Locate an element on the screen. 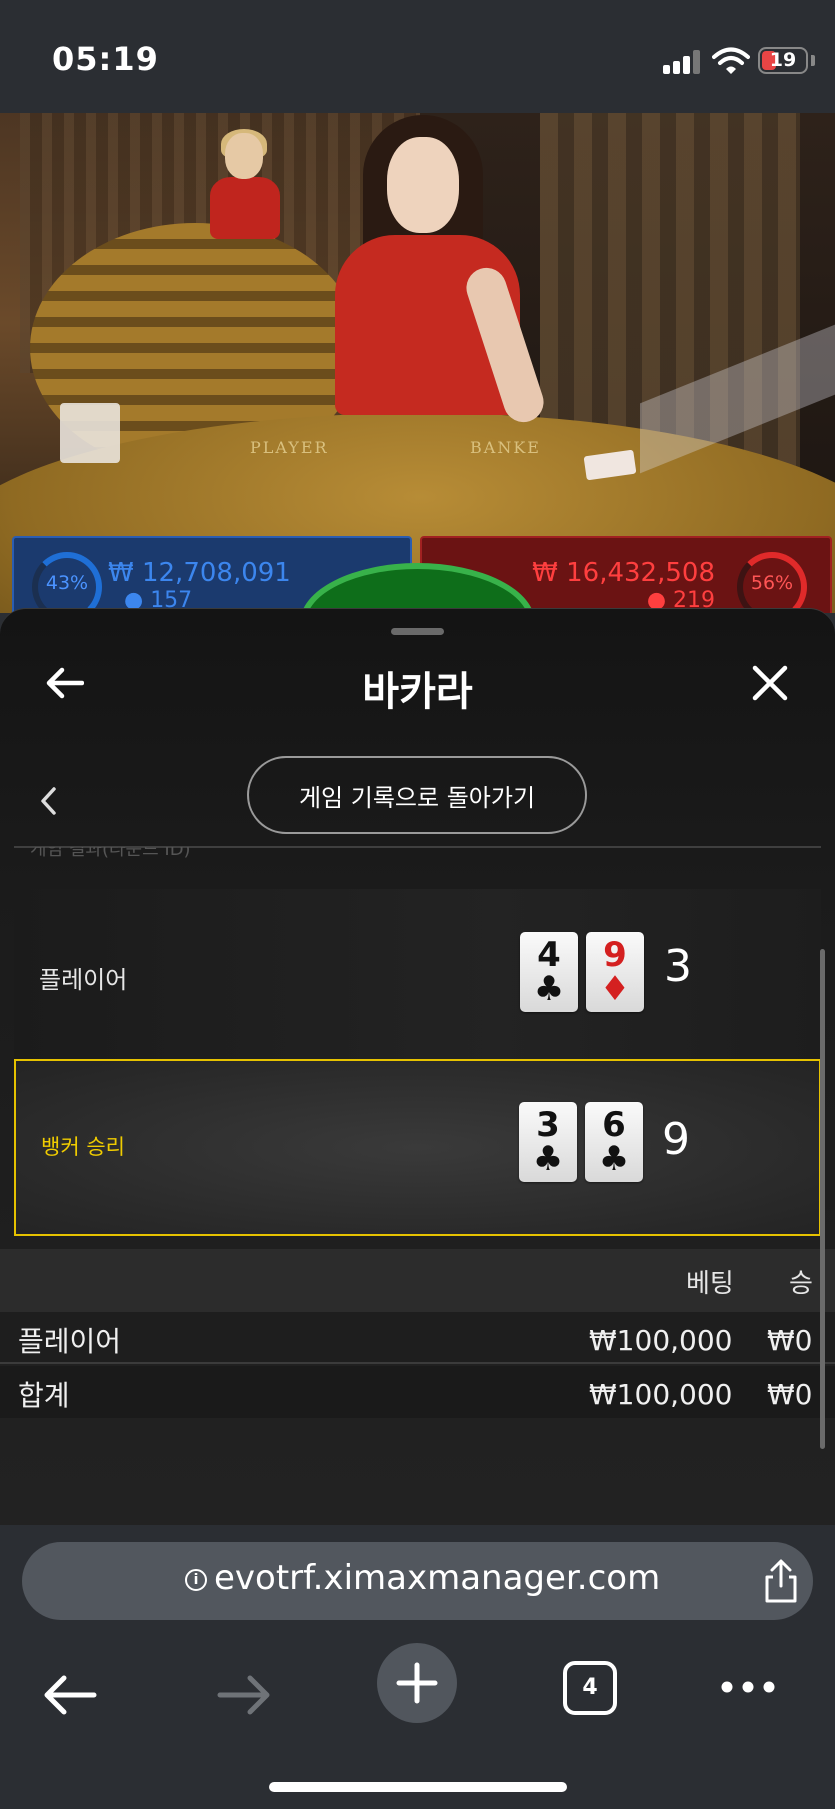 Image resolution: width=835 pixels, height=1809 pixels. close-icon is located at coordinates (770, 683).